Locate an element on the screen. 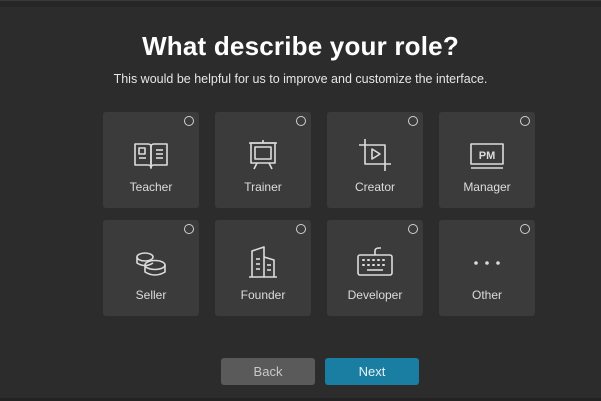 The image size is (601, 401). role-label: Other is located at coordinates (486, 295).